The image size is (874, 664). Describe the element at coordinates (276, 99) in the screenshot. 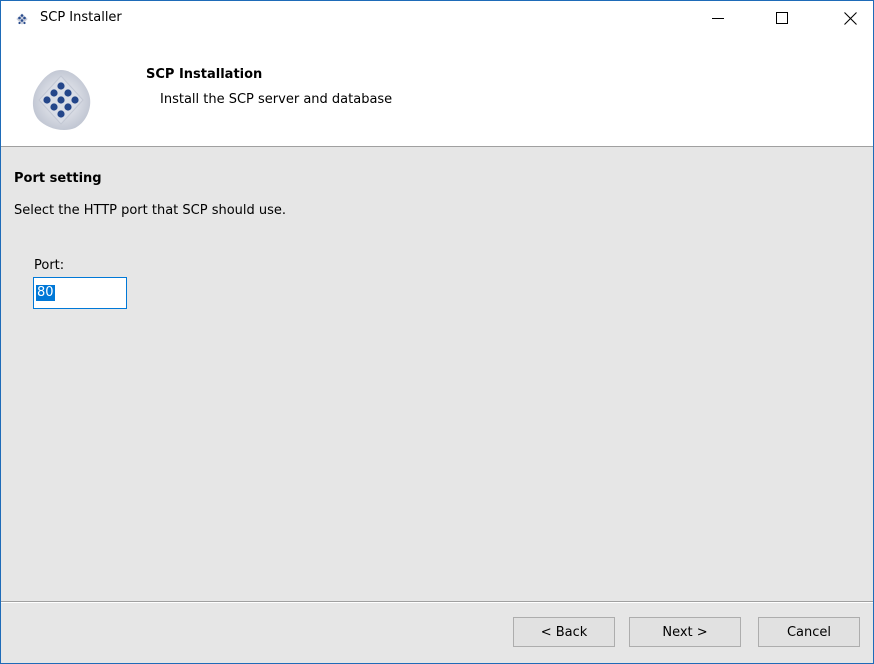

I see `header-subtitle: Install the SCP server and database` at that location.